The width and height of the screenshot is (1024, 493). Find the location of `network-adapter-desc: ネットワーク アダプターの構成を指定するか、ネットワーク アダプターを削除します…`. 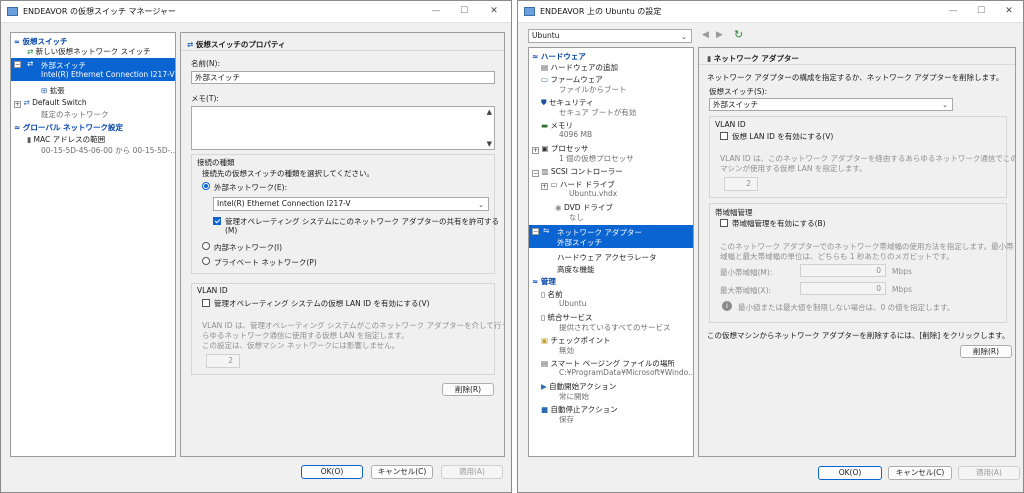

network-adapter-desc: ネットワーク アダプターの構成を指定するか、ネットワーク アダプターを削除します… is located at coordinates (855, 77).